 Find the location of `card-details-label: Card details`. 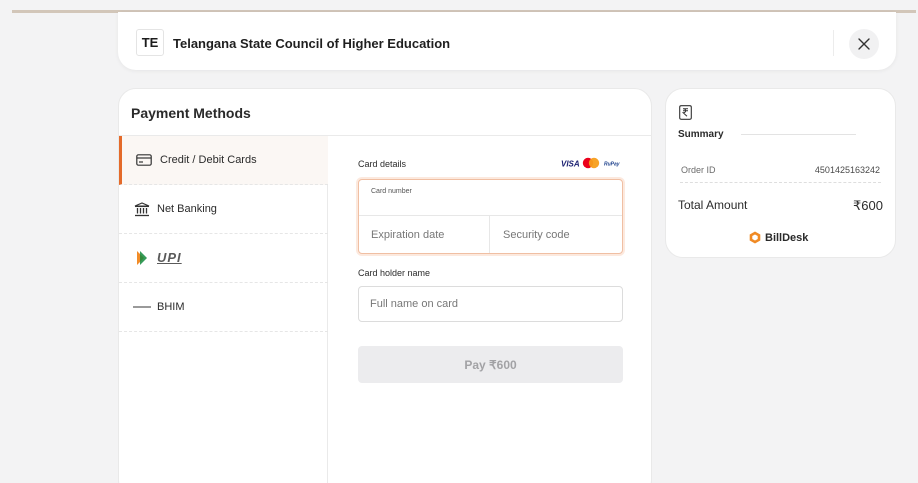

card-details-label: Card details is located at coordinates (382, 164).